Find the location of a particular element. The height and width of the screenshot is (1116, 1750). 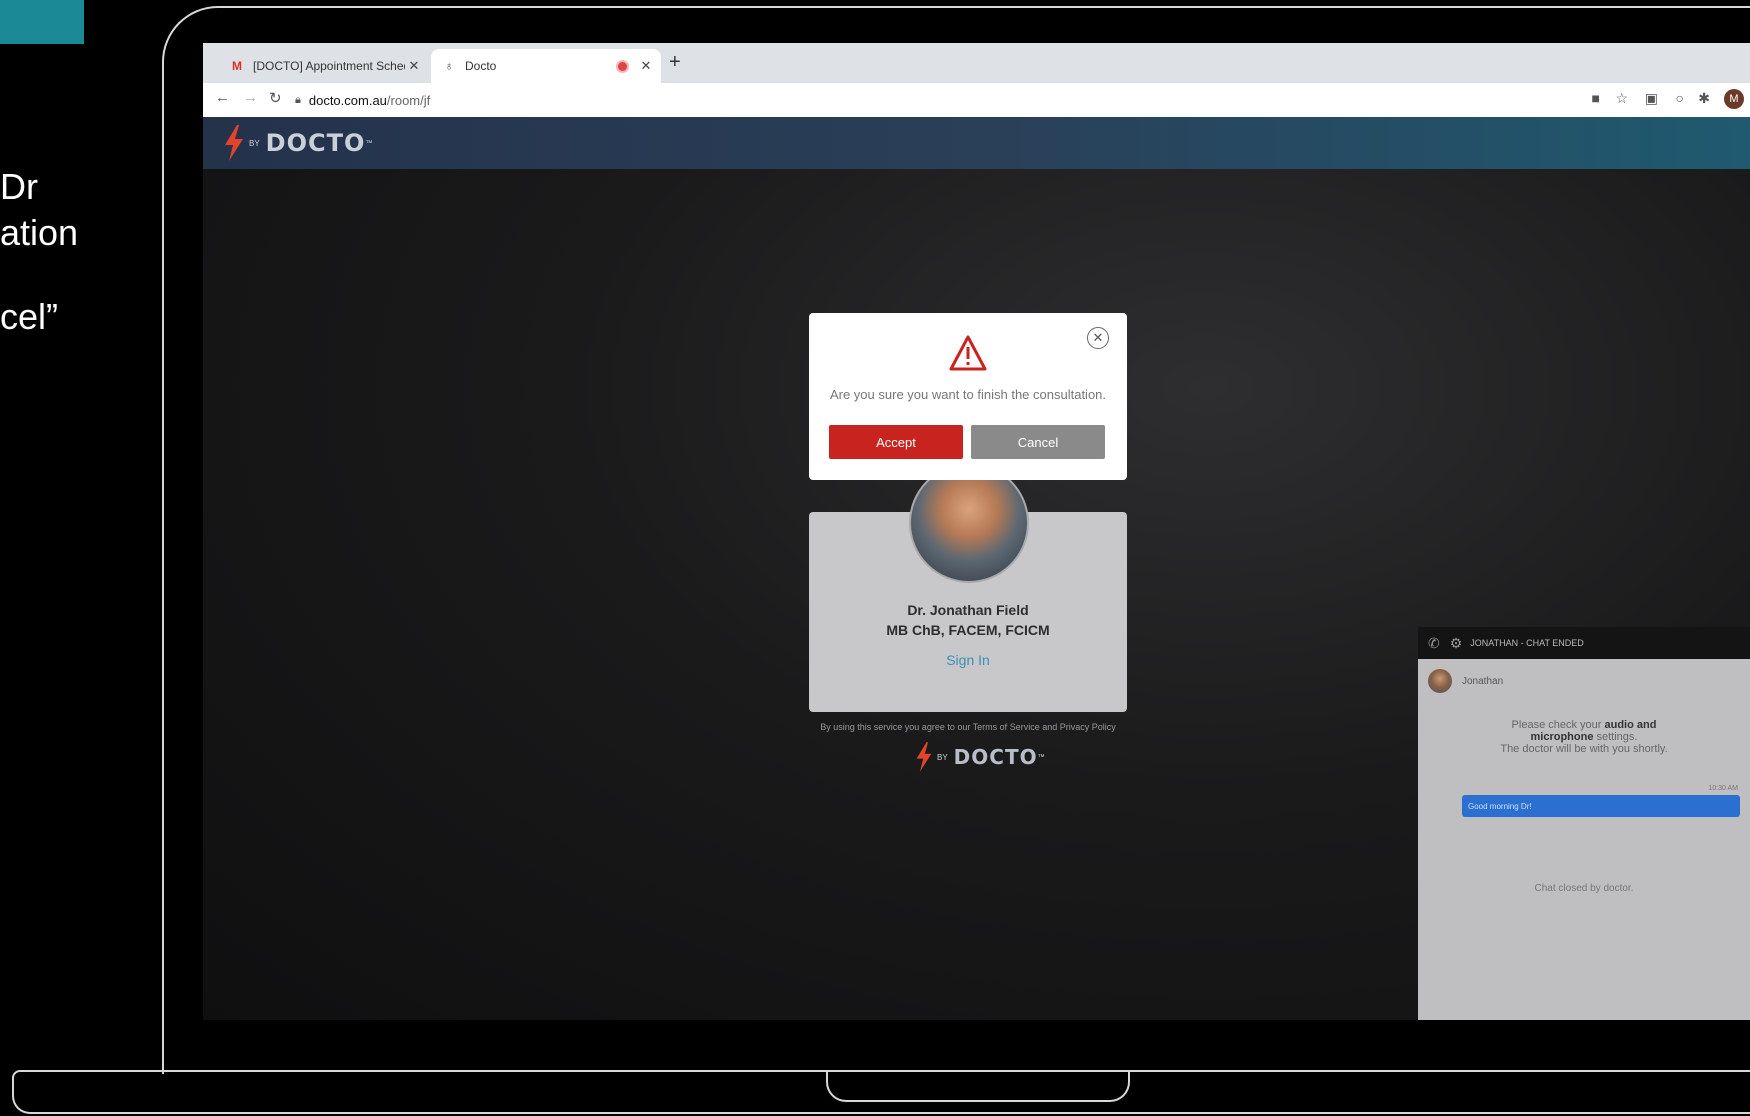

docto-favicon-icon: ♁ is located at coordinates (449, 66).